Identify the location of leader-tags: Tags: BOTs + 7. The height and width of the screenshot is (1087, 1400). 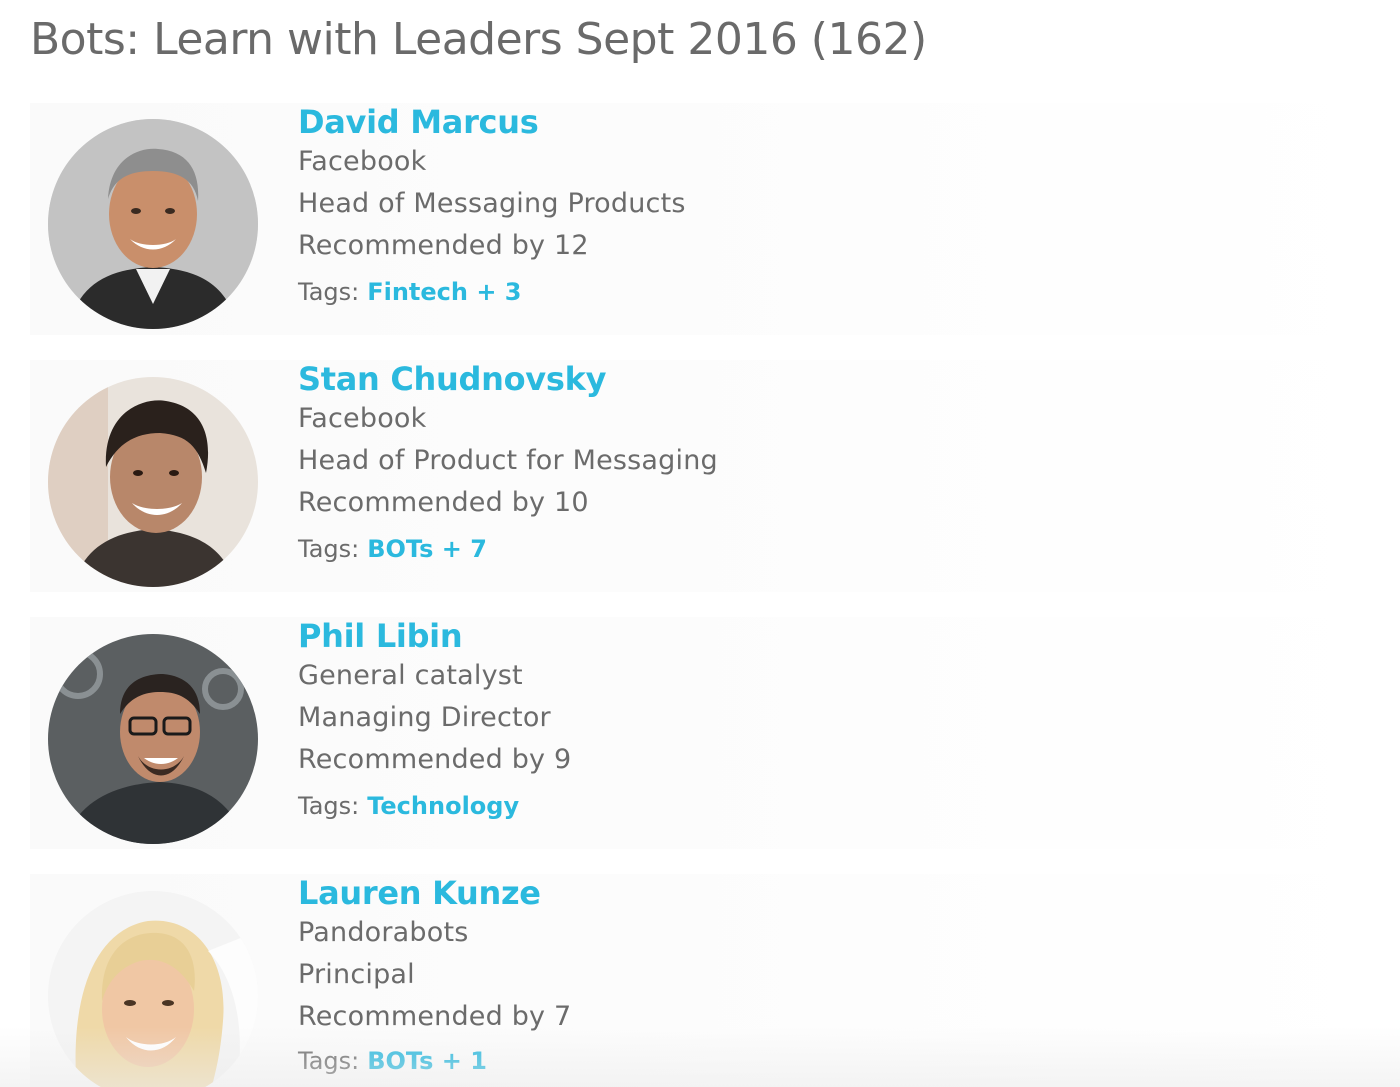
(392, 549).